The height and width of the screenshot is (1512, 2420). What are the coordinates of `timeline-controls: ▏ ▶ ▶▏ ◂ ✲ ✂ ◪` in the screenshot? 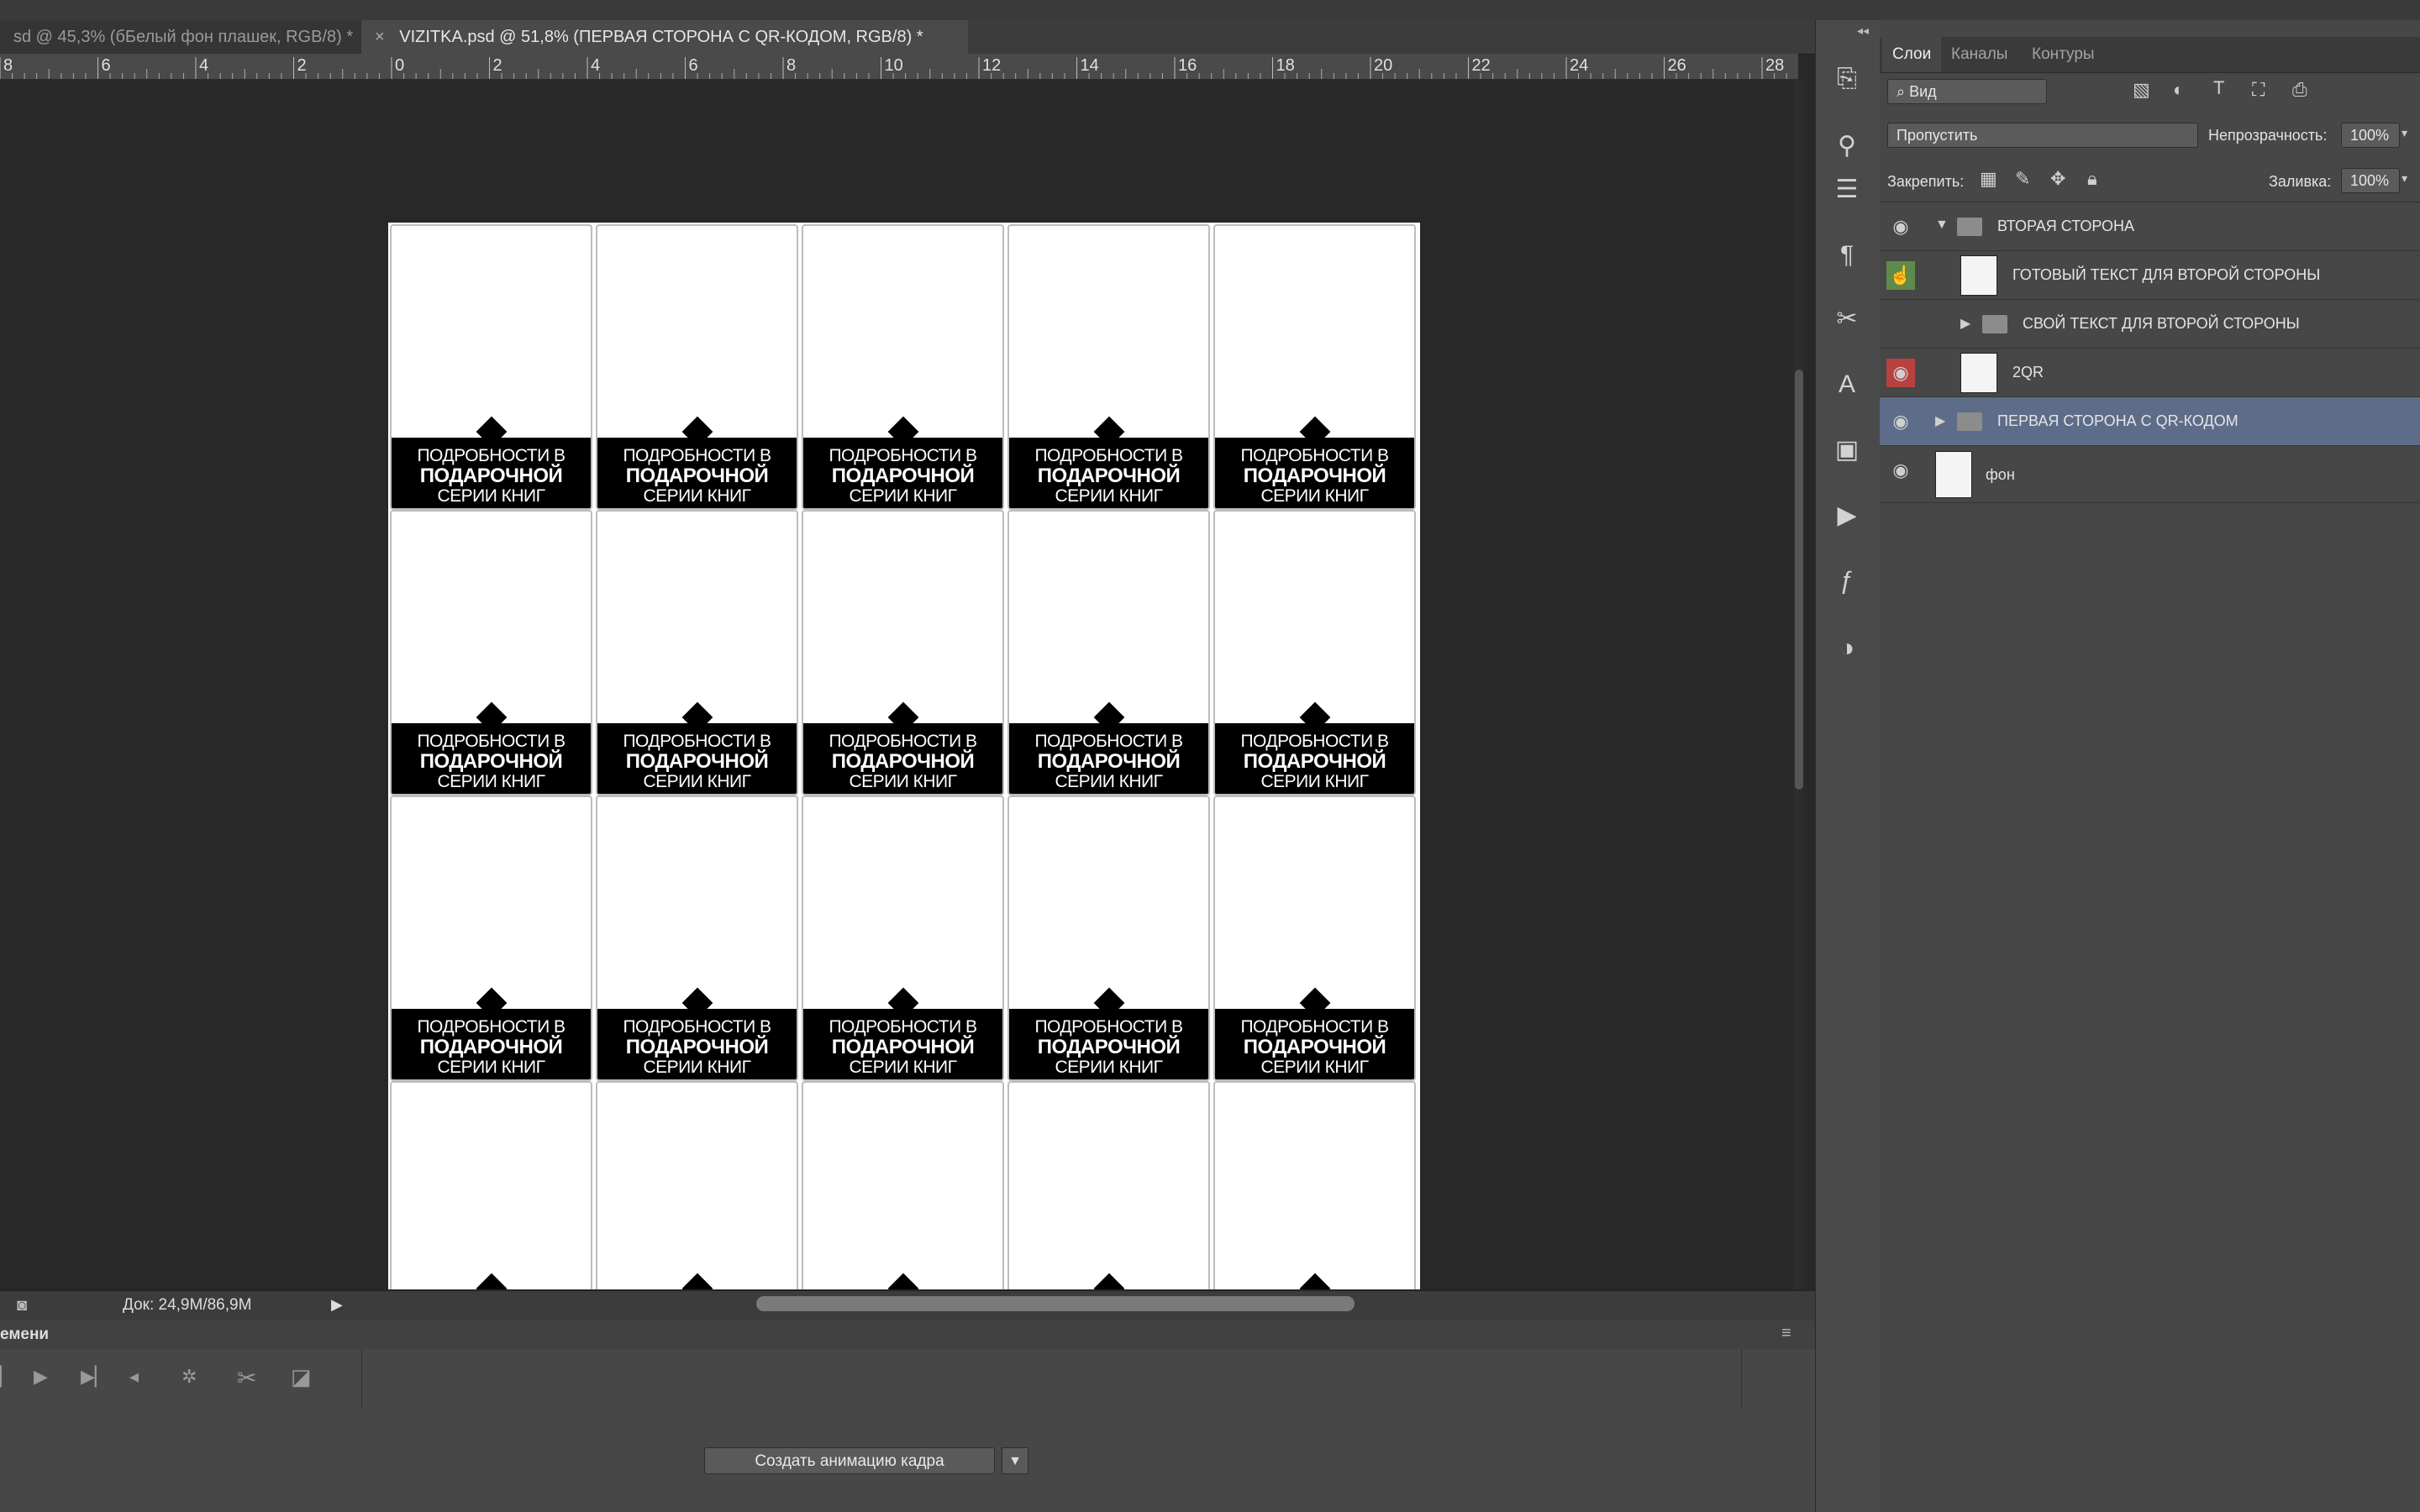 It's located at (907, 1379).